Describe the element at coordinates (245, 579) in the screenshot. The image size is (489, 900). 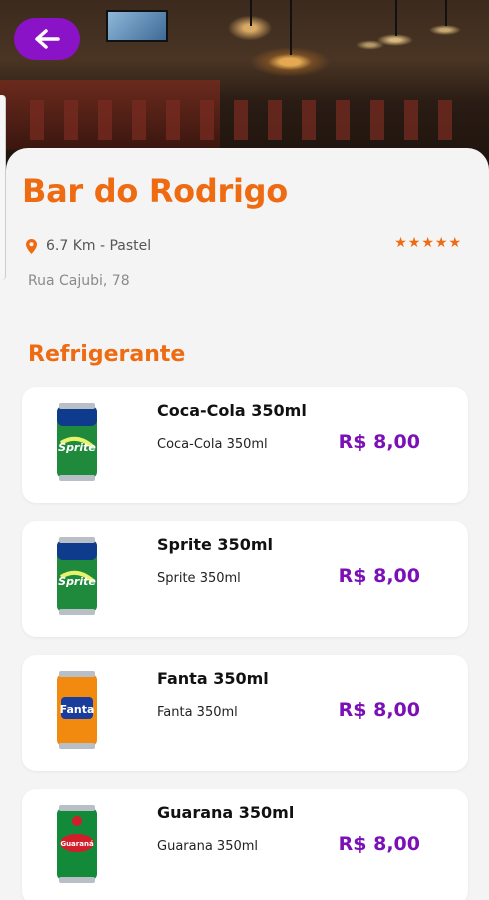
I see `menu-item-card: Sprite Sprite 350ml Sprite 350ml R$ 8,00` at that location.